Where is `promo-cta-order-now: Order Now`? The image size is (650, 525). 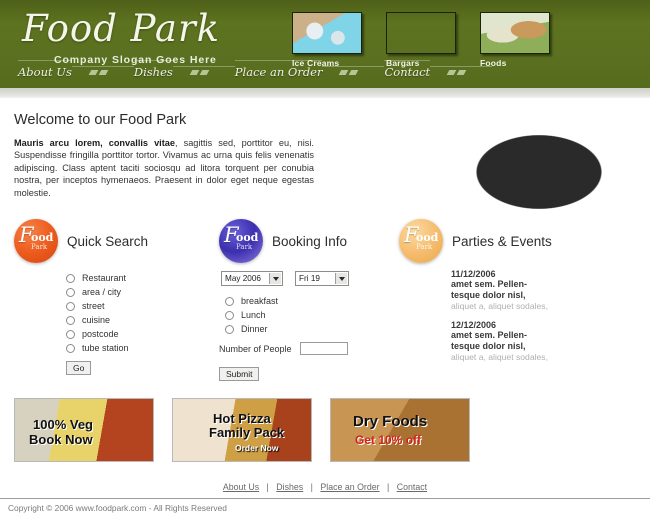 promo-cta-order-now: Order Now is located at coordinates (256, 448).